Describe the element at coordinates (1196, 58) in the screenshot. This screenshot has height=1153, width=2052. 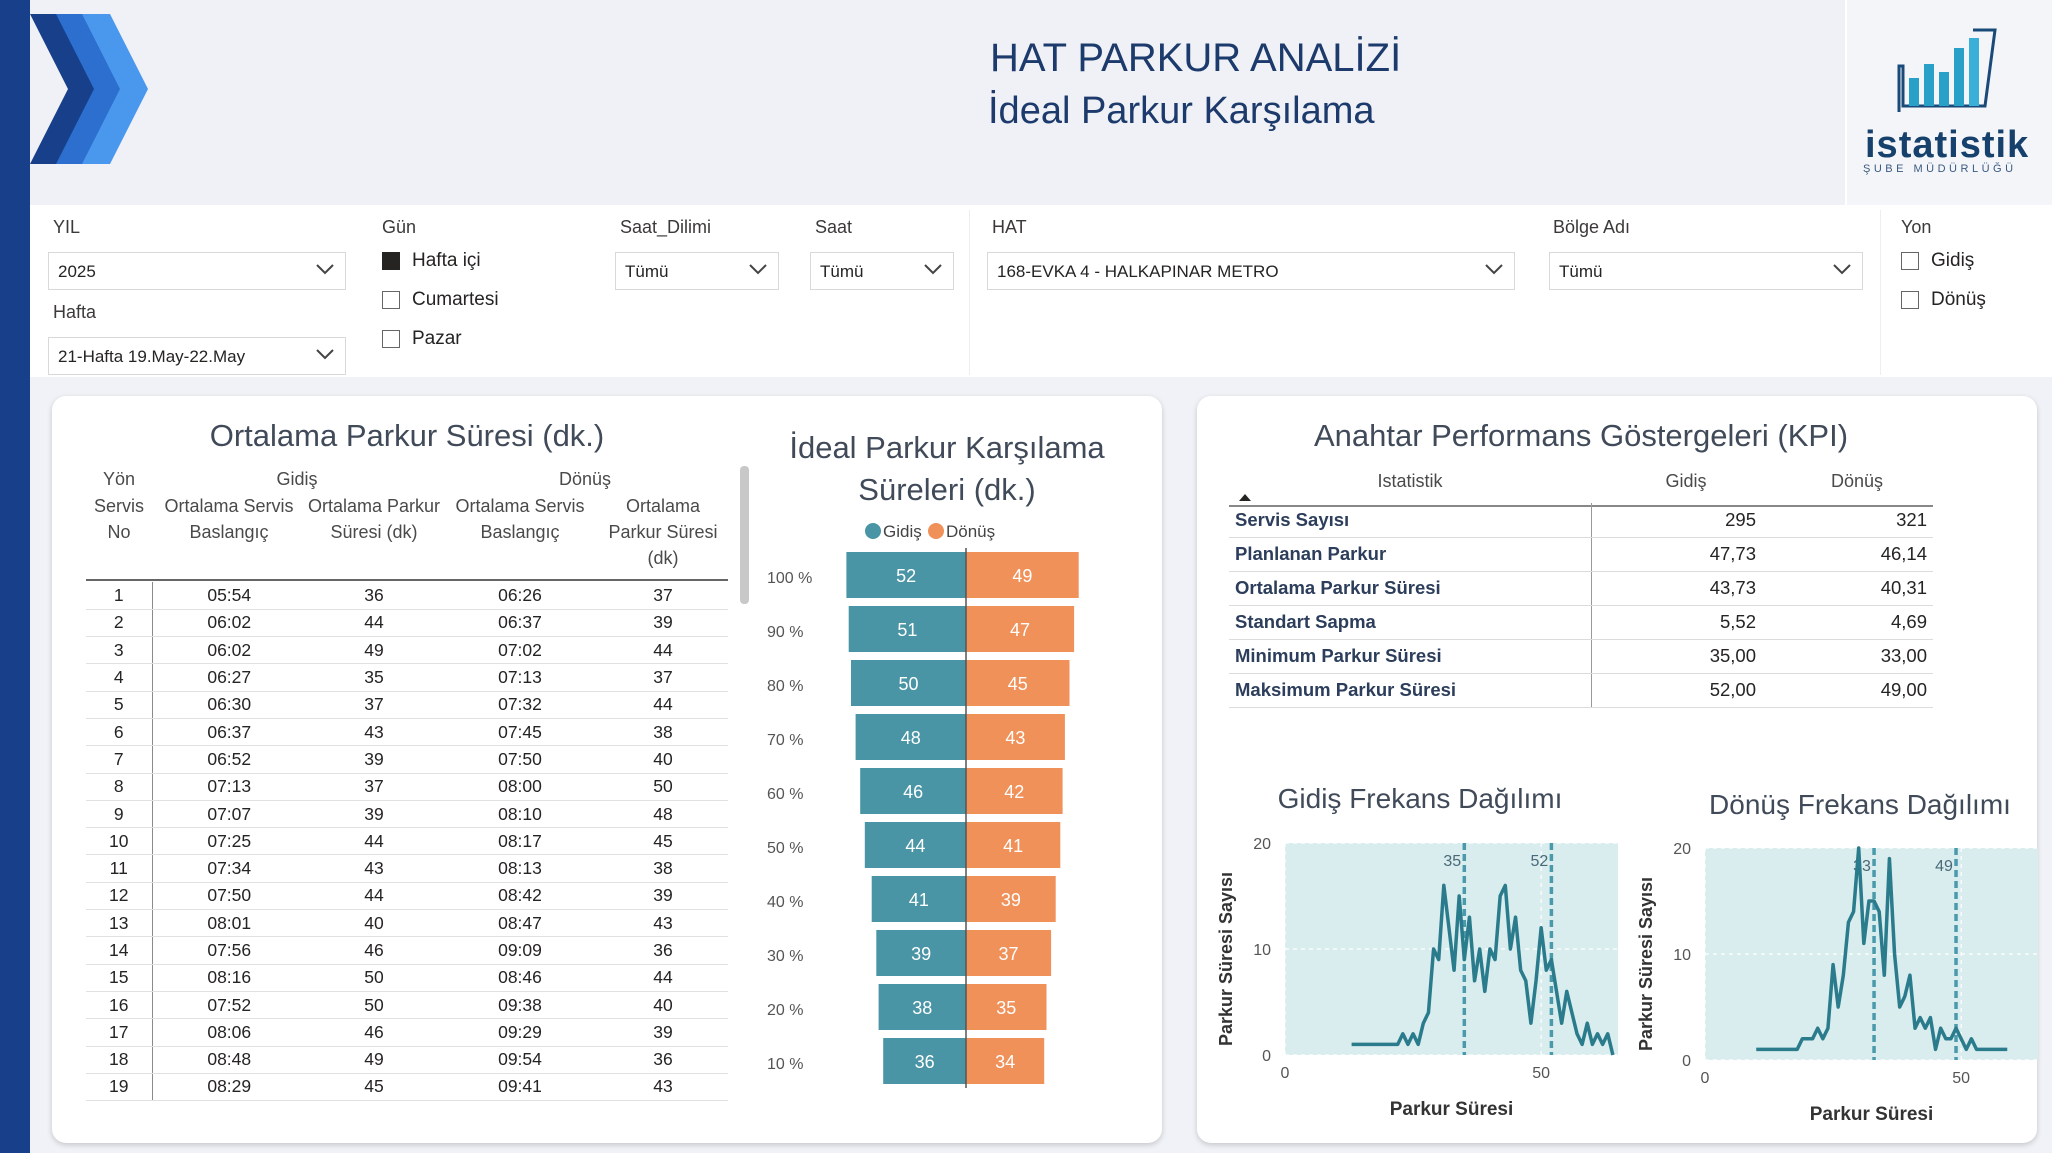
I see `page-title: HAT PARKUR ANALİZİ` at that location.